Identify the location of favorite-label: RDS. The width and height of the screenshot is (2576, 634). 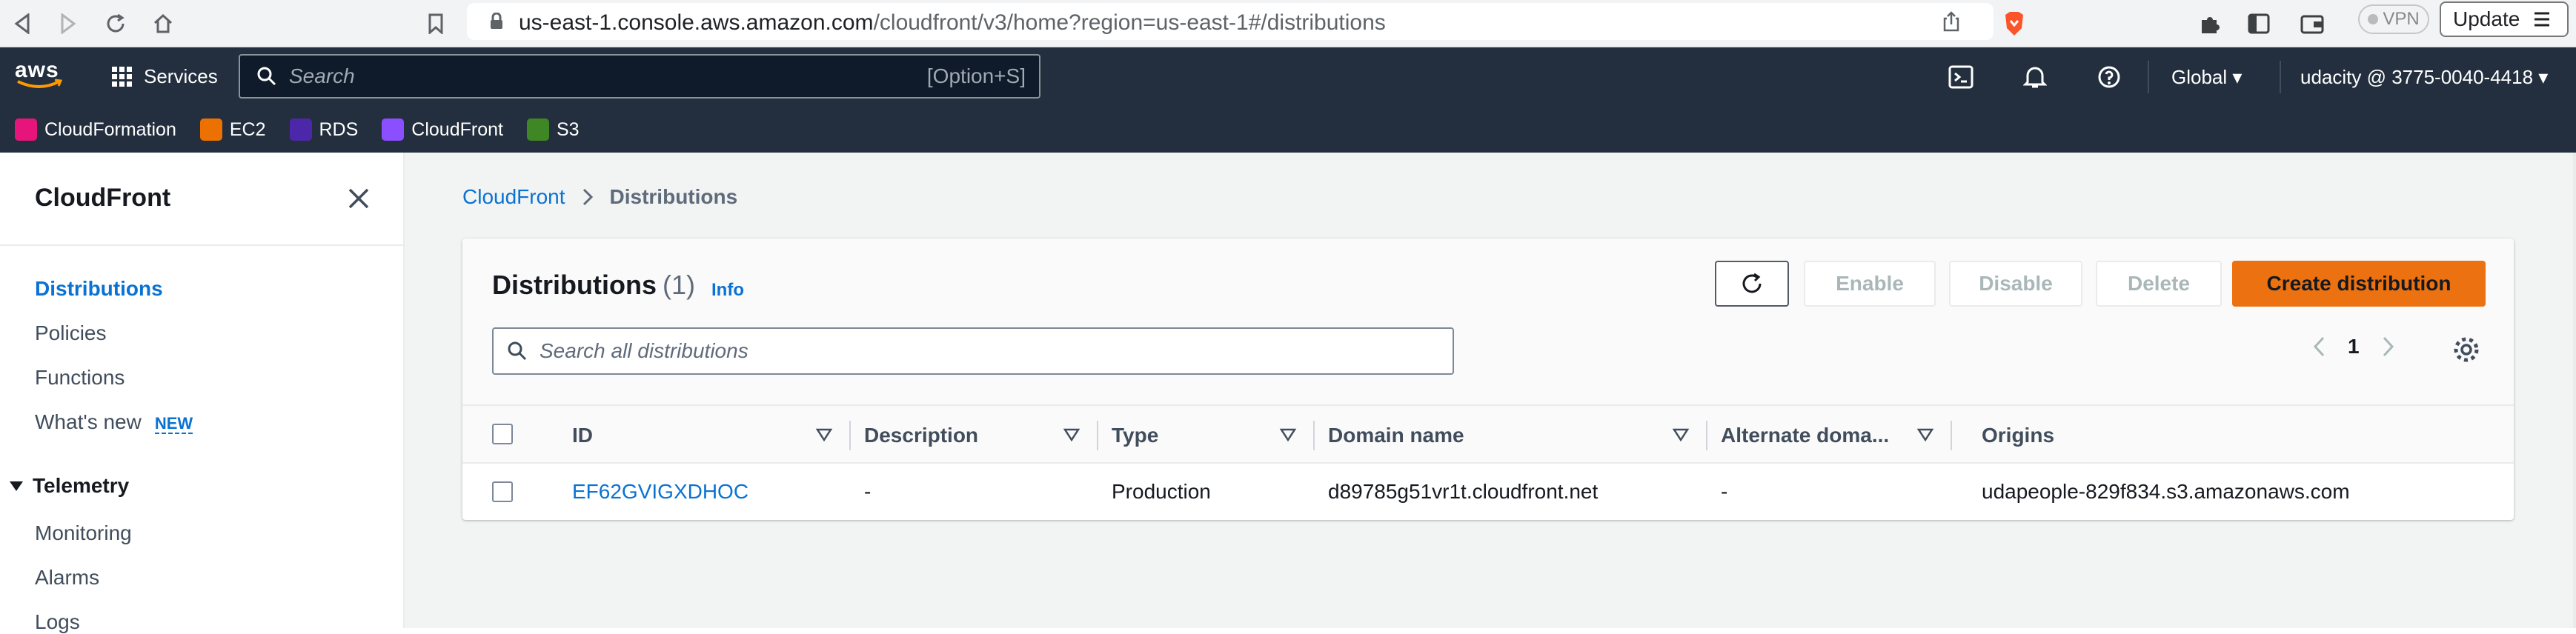
(339, 129).